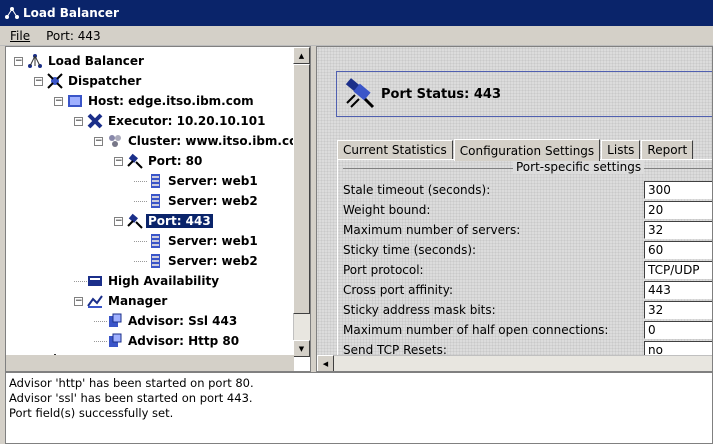  What do you see at coordinates (527, 290) in the screenshot?
I see `setting-row: Cross port affinity: 443` at bounding box center [527, 290].